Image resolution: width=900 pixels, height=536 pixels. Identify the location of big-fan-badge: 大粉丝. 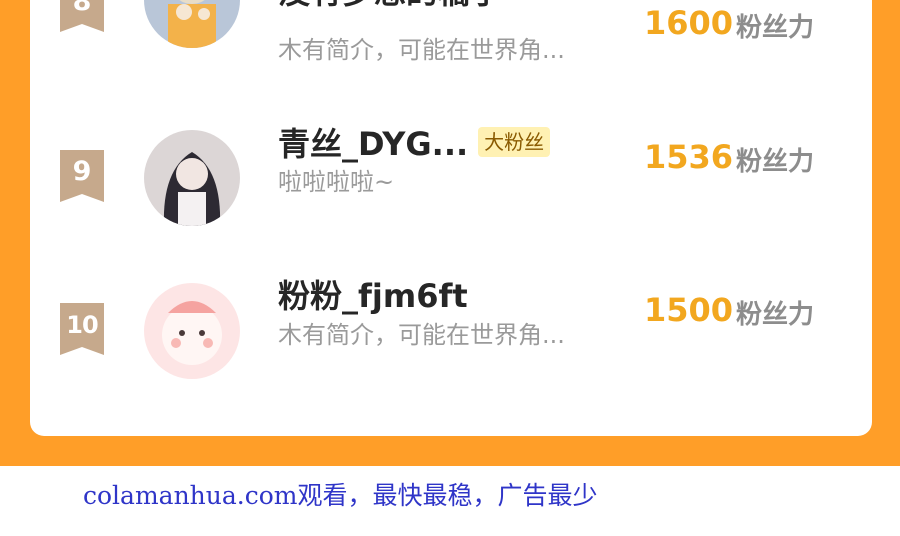
(514, 142).